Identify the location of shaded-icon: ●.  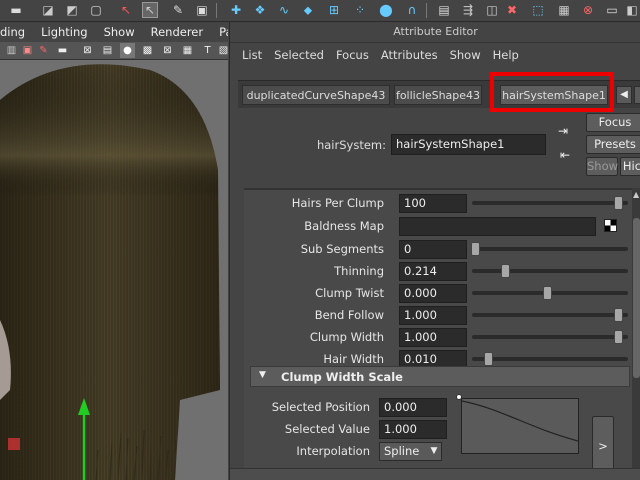
(127, 50).